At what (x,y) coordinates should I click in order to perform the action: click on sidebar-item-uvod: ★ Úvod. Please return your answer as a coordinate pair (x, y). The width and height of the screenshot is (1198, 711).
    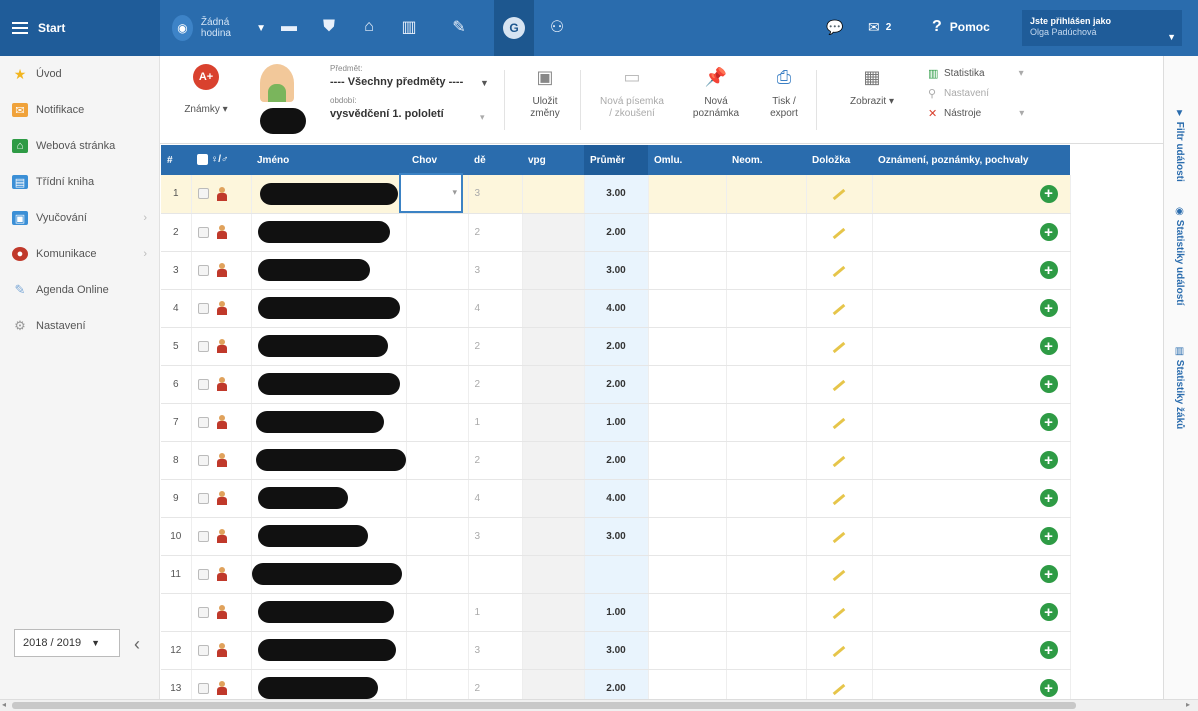
    Looking at the image, I should click on (79, 74).